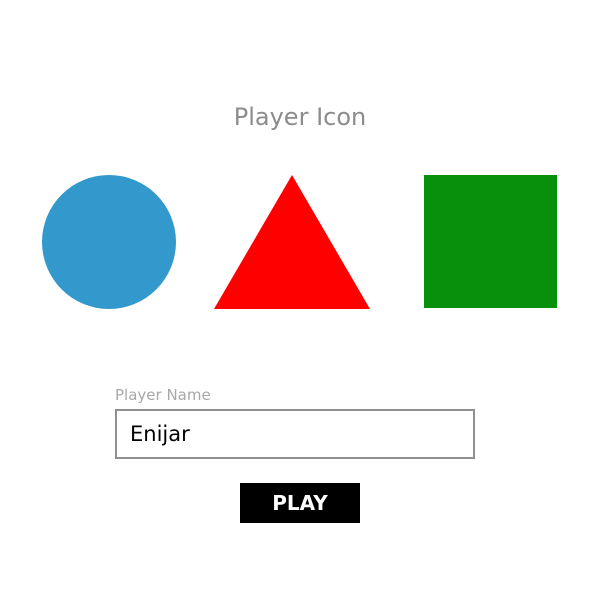  I want to click on triangle-icon-option, so click(292, 242).